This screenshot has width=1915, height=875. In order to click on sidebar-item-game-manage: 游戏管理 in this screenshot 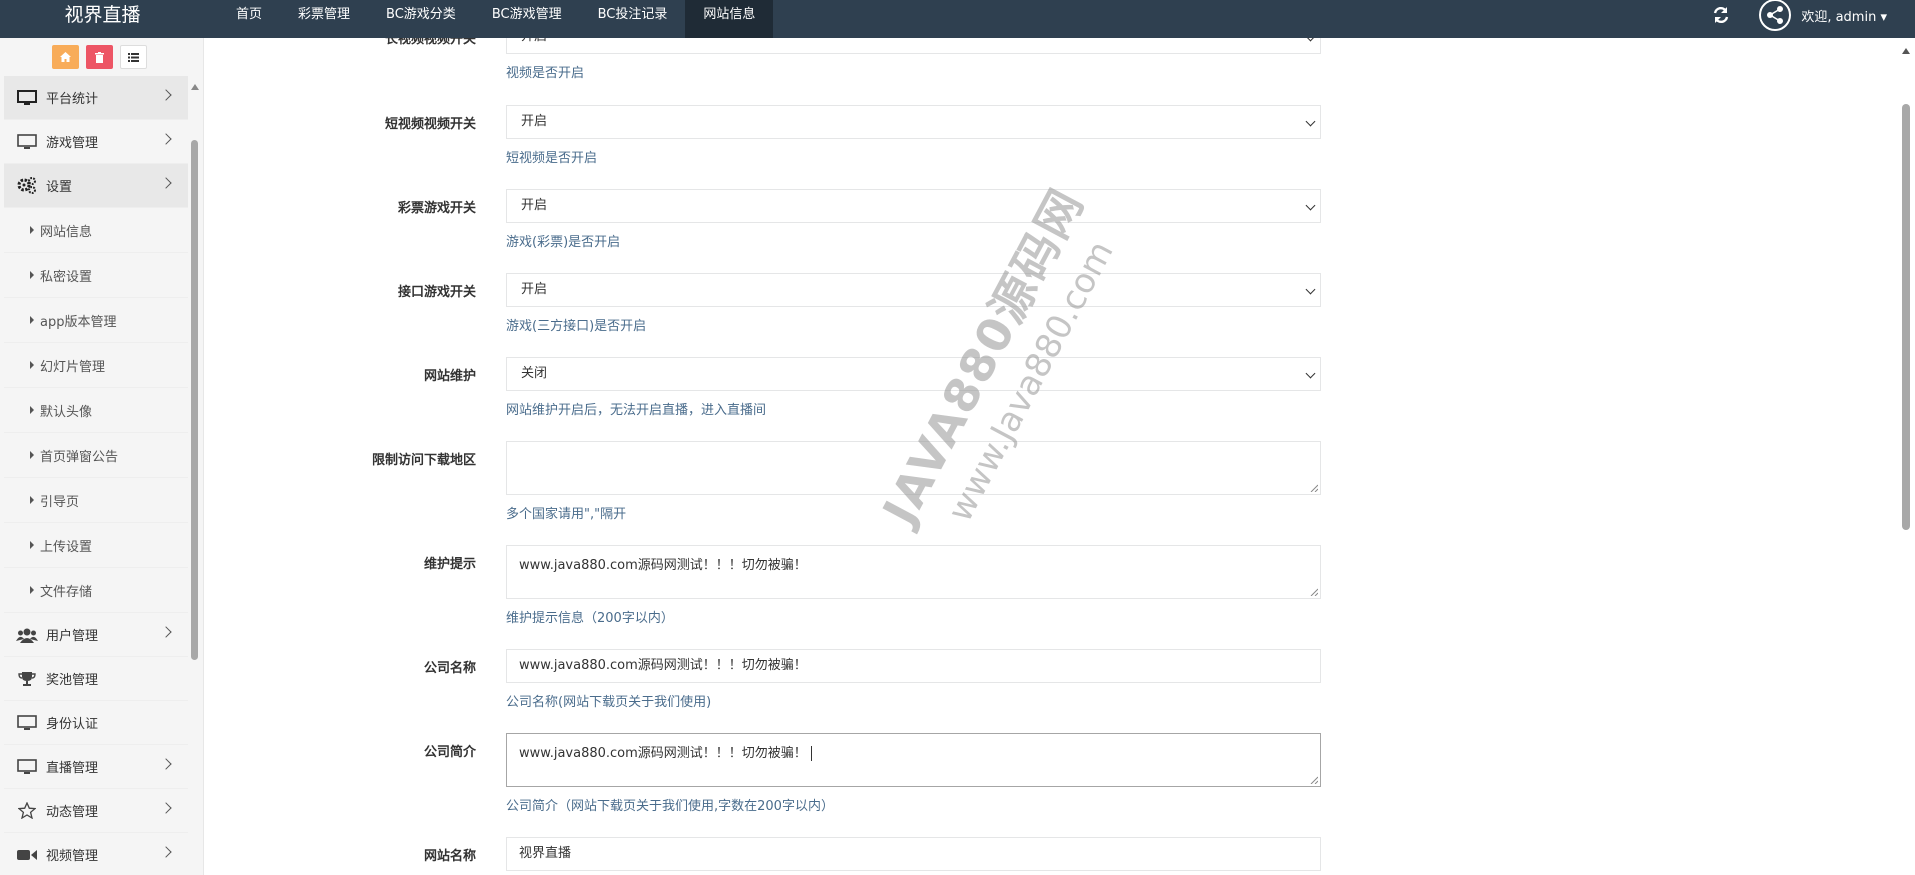, I will do `click(96, 142)`.